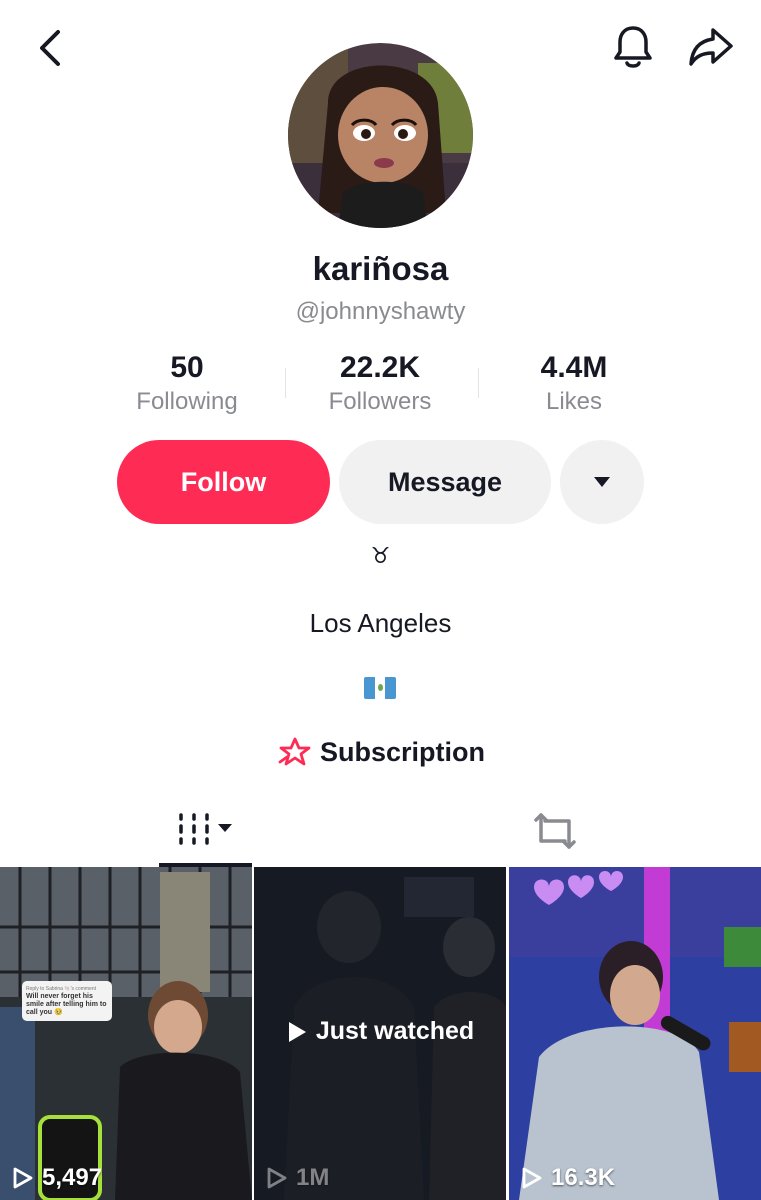  Describe the element at coordinates (395, 1031) in the screenshot. I see `just-watched-text: Just watched` at that location.